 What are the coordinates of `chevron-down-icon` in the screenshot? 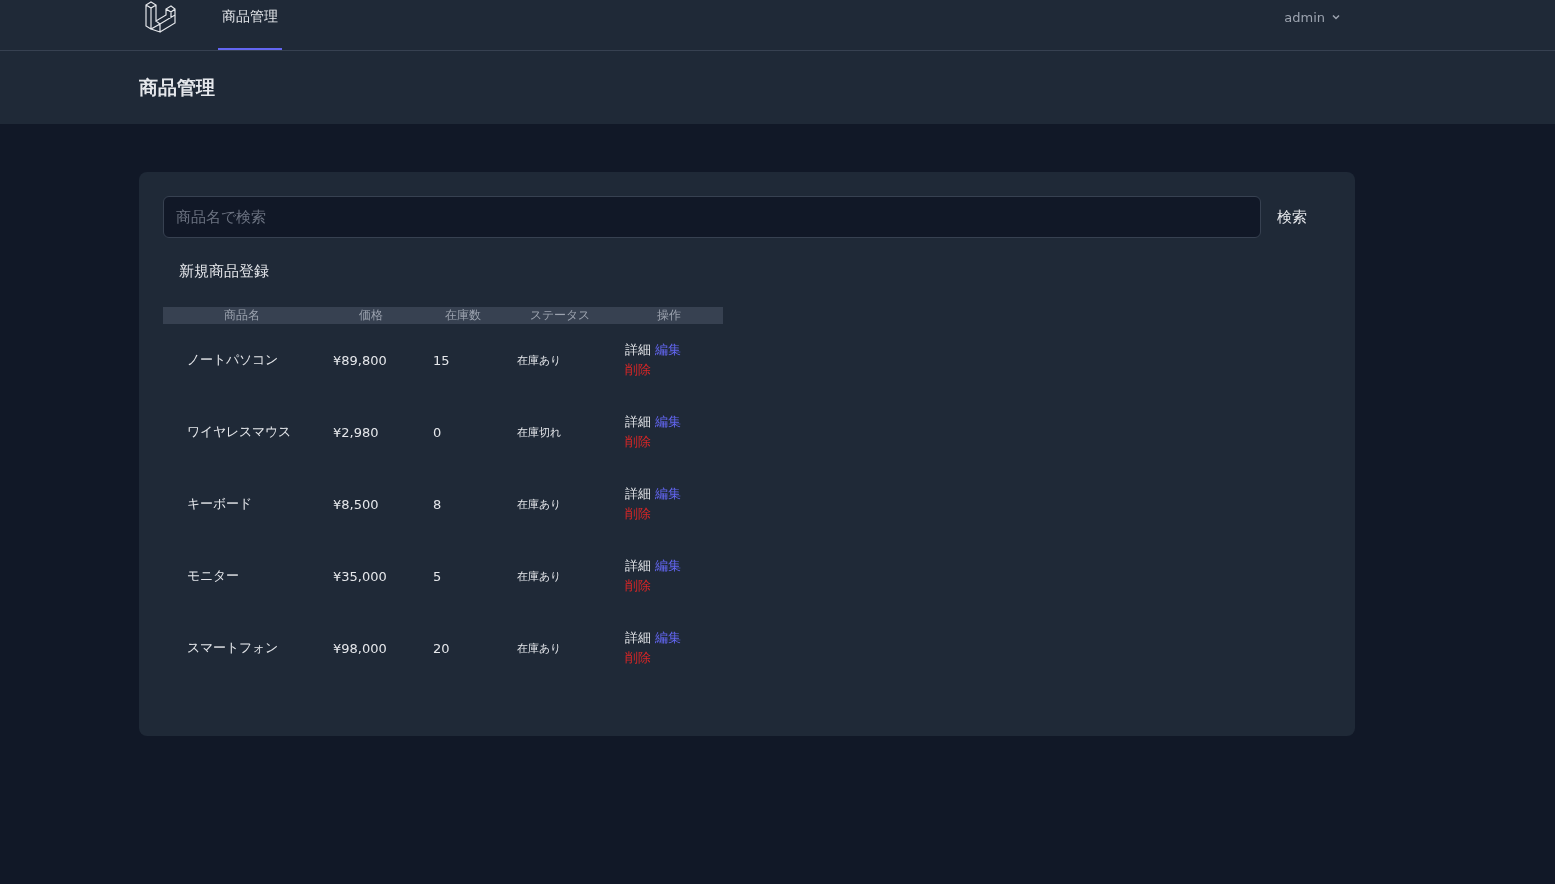 It's located at (1336, 17).